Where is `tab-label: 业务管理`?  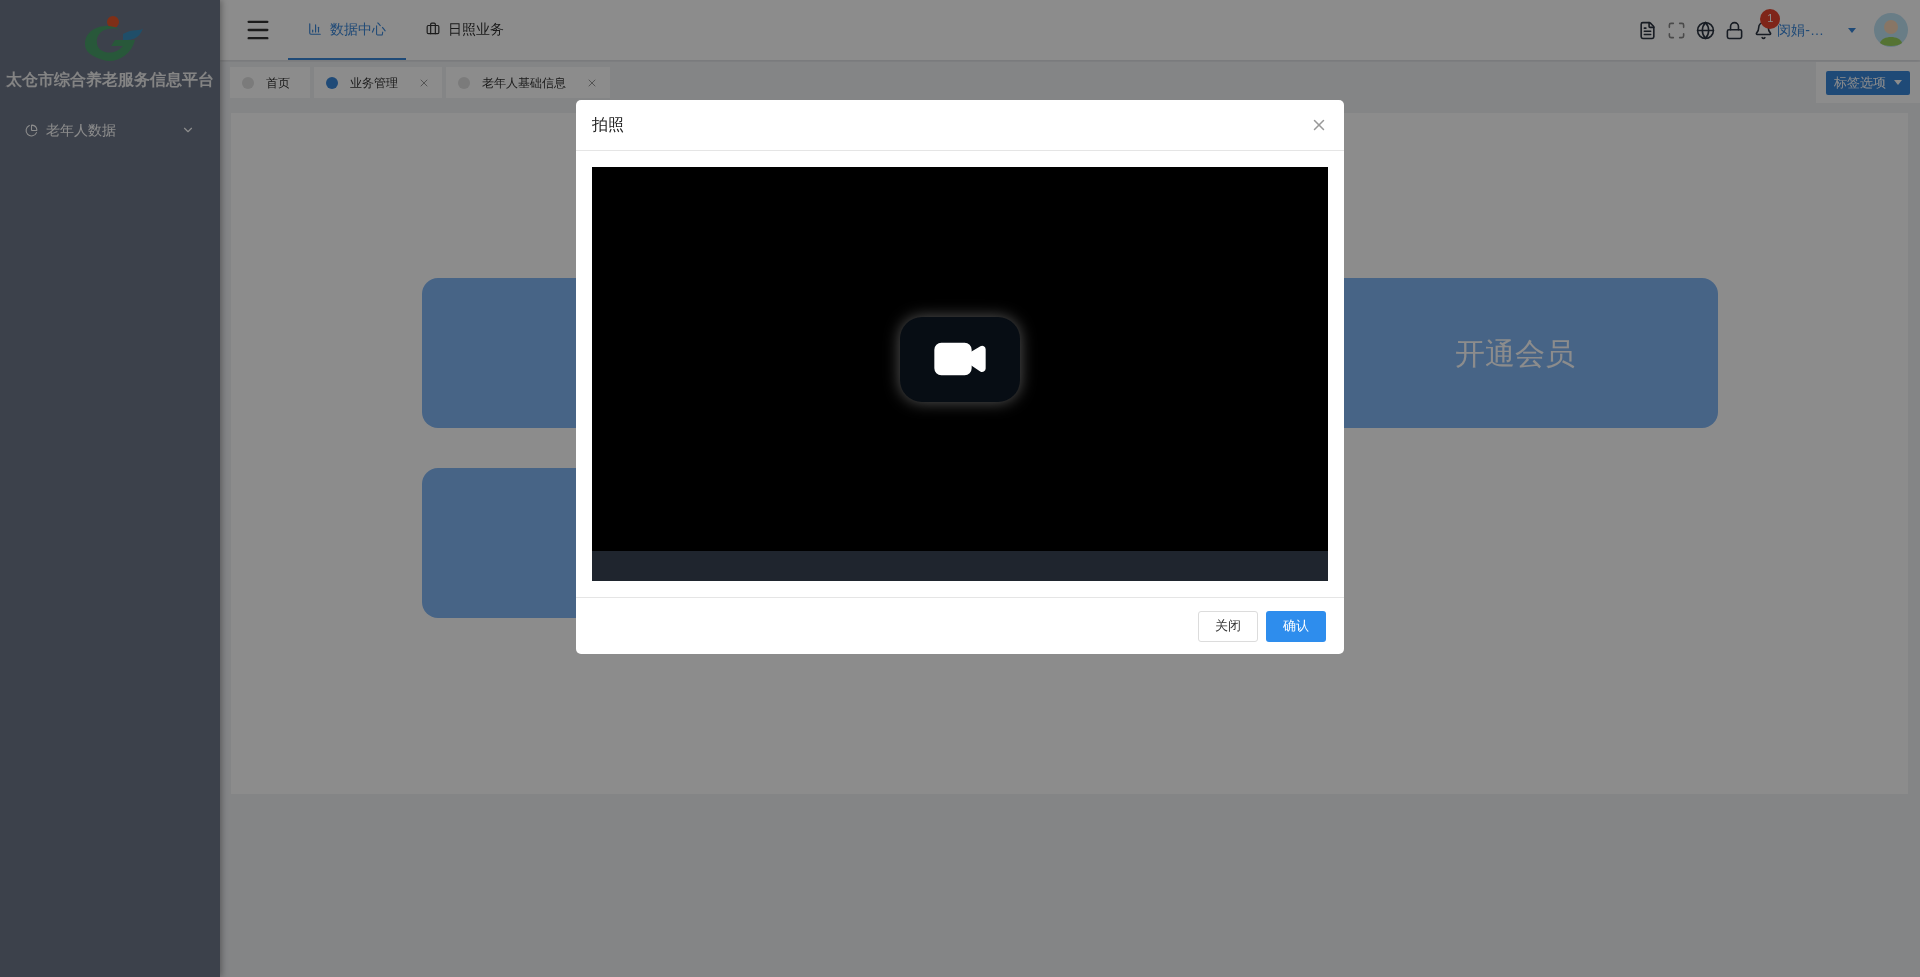
tab-label: 业务管理 is located at coordinates (374, 83).